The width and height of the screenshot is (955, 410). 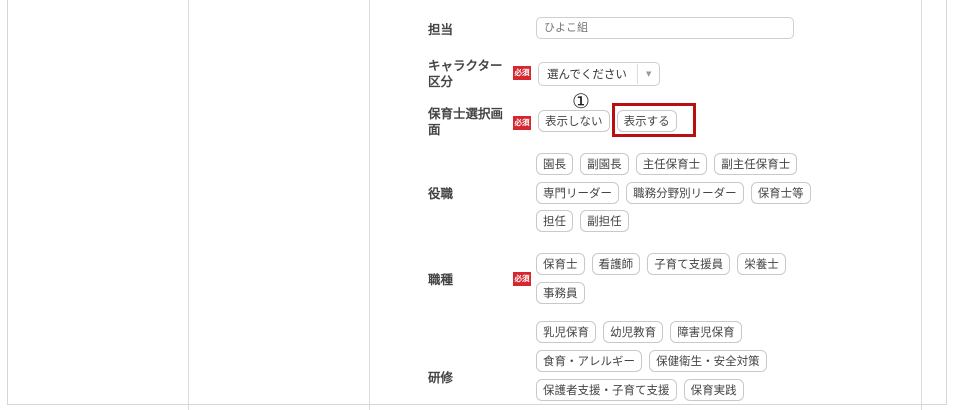 What do you see at coordinates (671, 164) in the screenshot?
I see `tag: 主任保育士` at bounding box center [671, 164].